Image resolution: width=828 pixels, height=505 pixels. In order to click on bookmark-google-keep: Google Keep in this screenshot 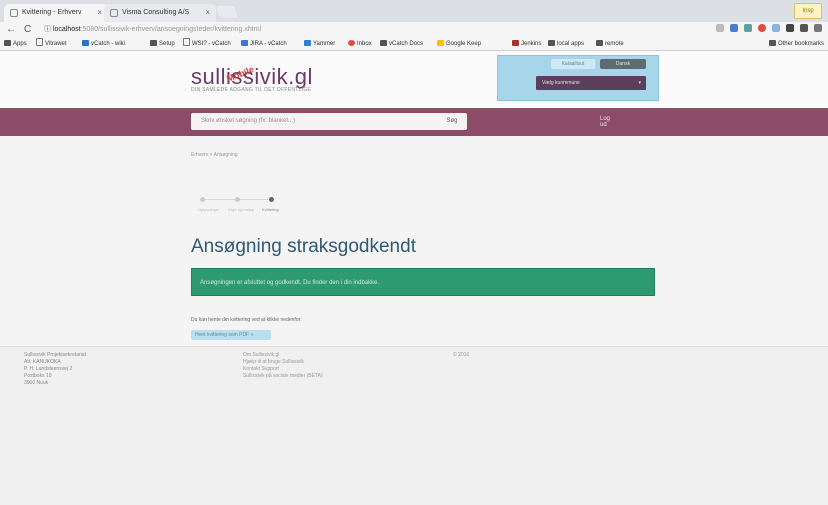, I will do `click(459, 44)`.